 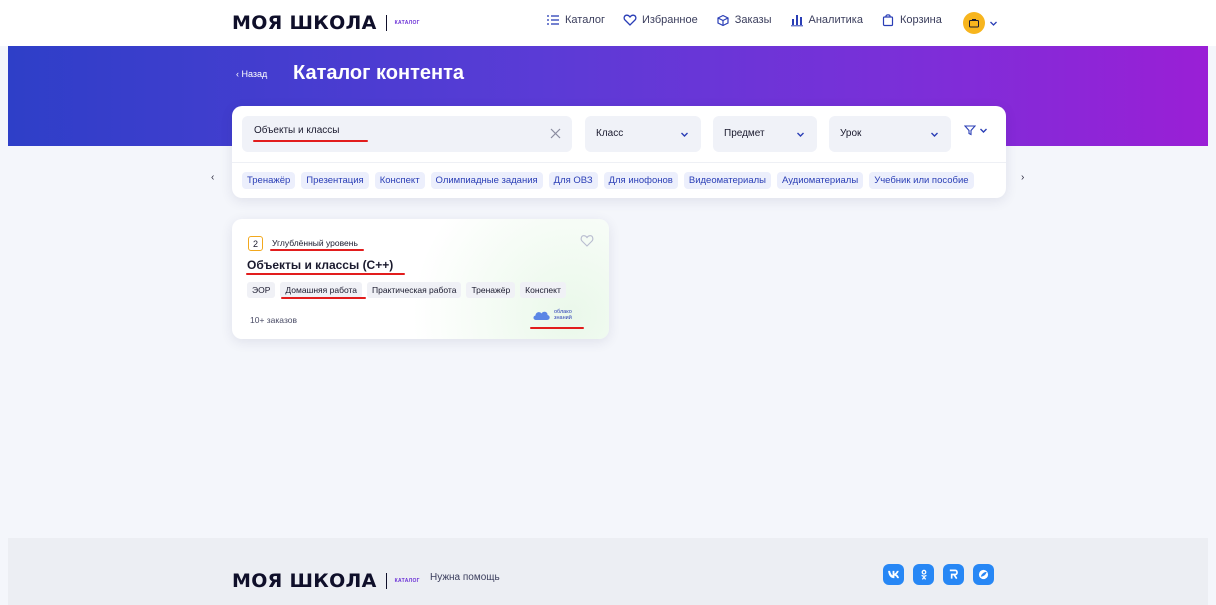 I want to click on footer-logo: МОЯ ШКОЛА каталог, so click(x=326, y=581).